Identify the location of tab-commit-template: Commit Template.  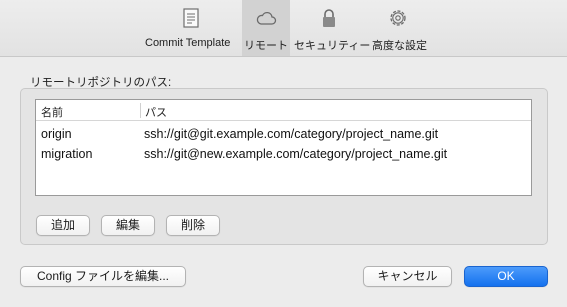
(191, 28).